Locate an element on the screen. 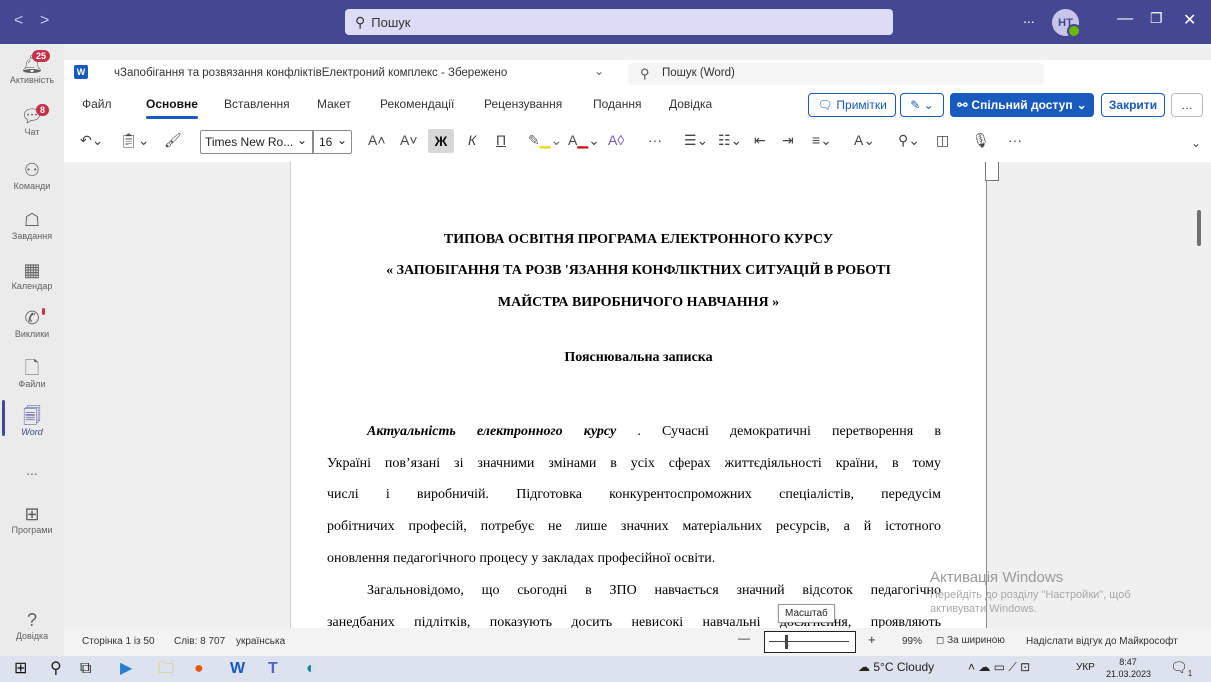 This screenshot has width=1211, height=682. clear-format-icon: A◊ is located at coordinates (616, 140).